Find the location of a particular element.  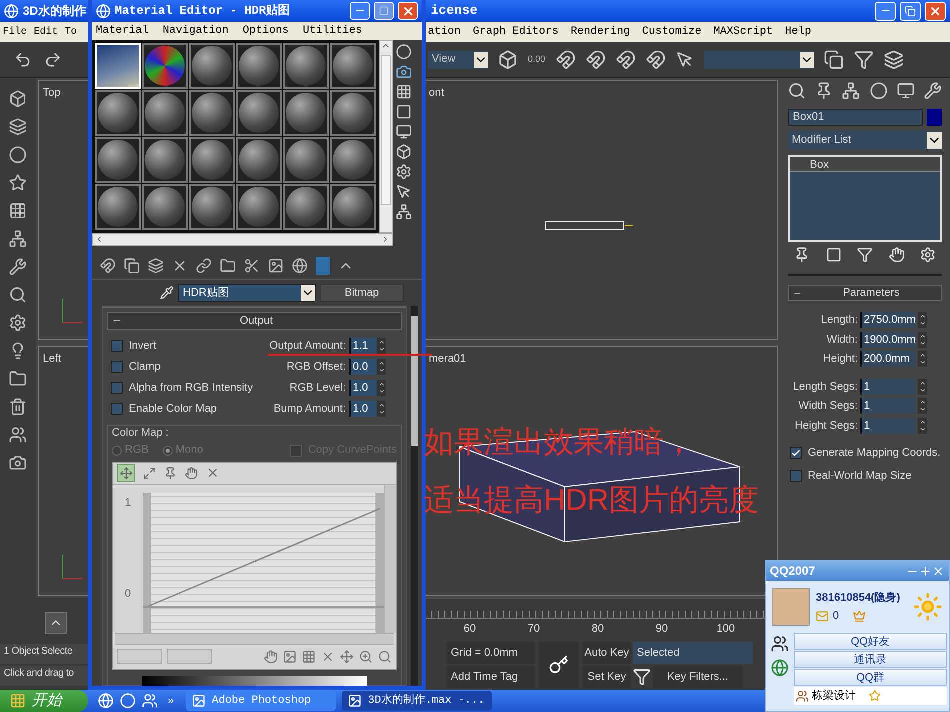

active-toggle-icon is located at coordinates (323, 265).